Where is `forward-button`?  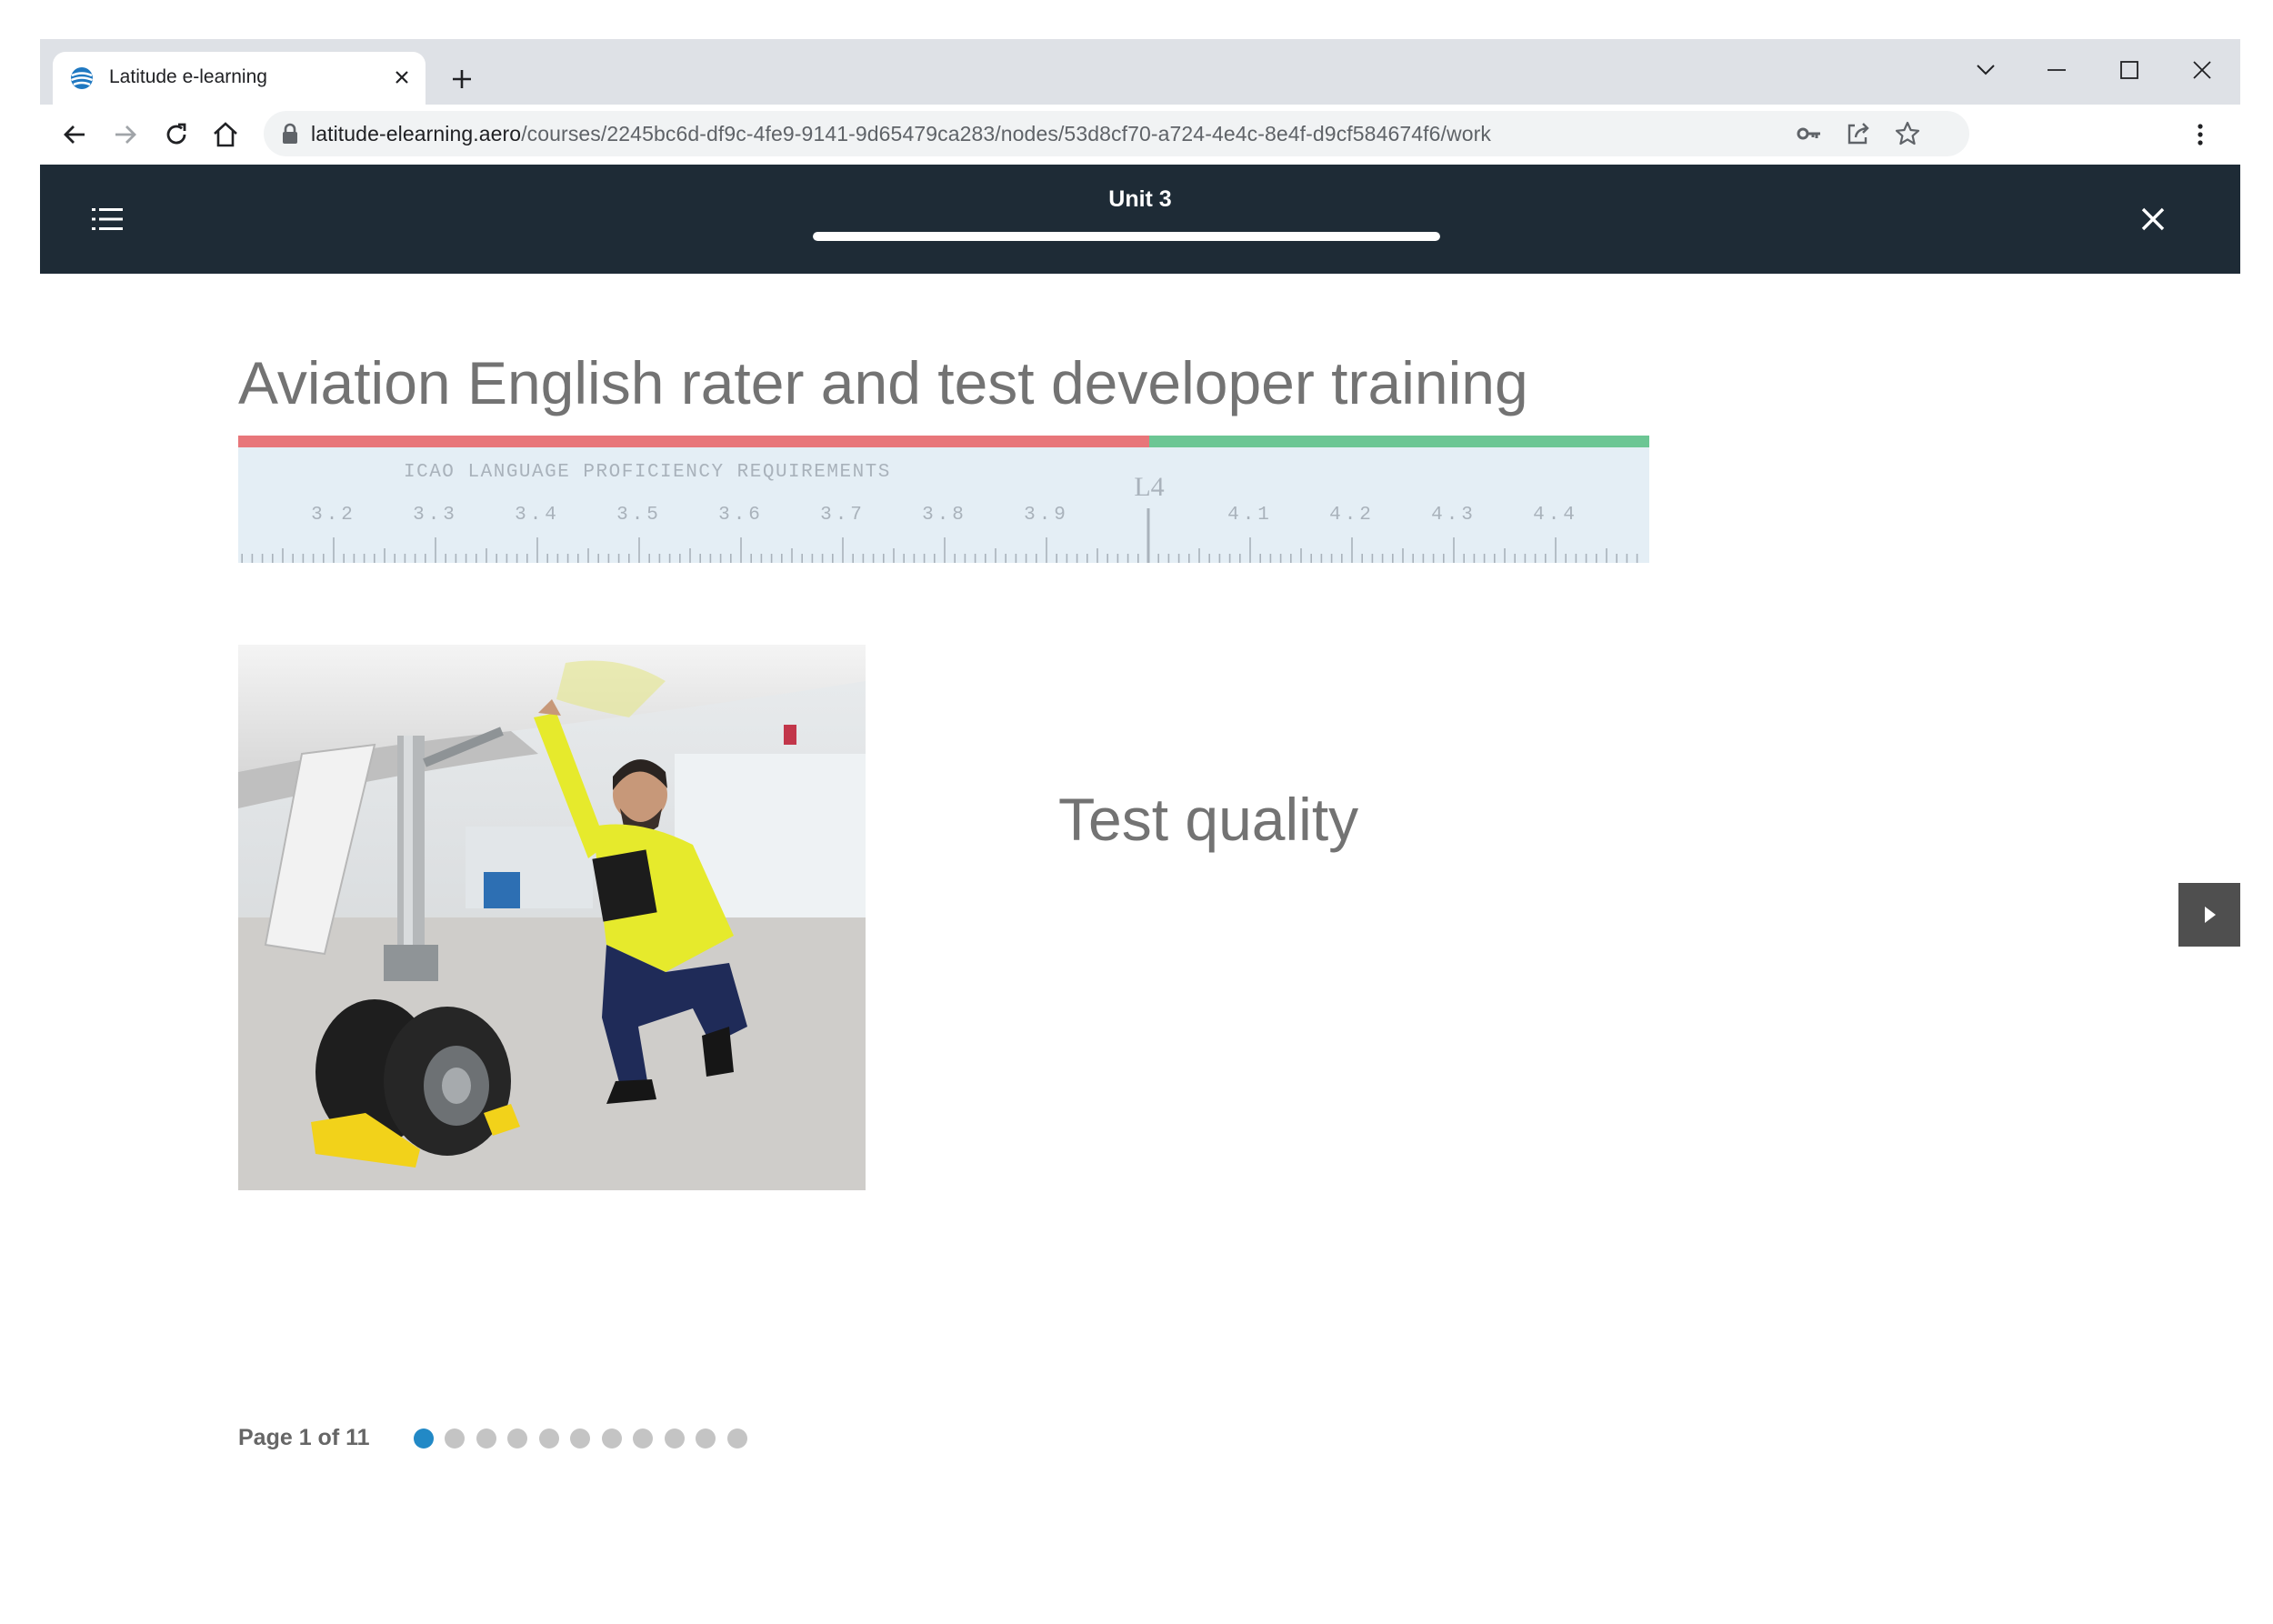 forward-button is located at coordinates (125, 134).